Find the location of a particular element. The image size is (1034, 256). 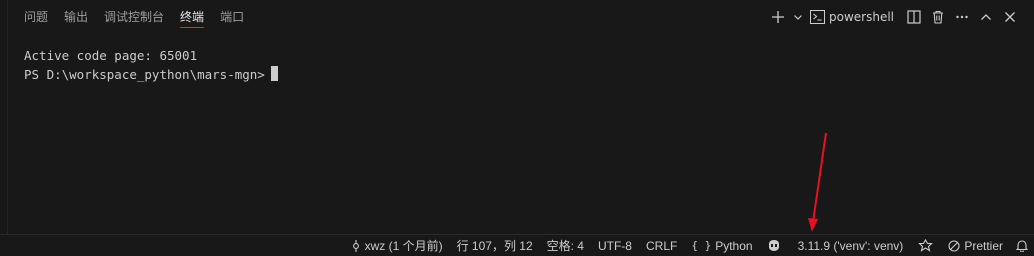

status-language: { } Python is located at coordinates (721, 245).